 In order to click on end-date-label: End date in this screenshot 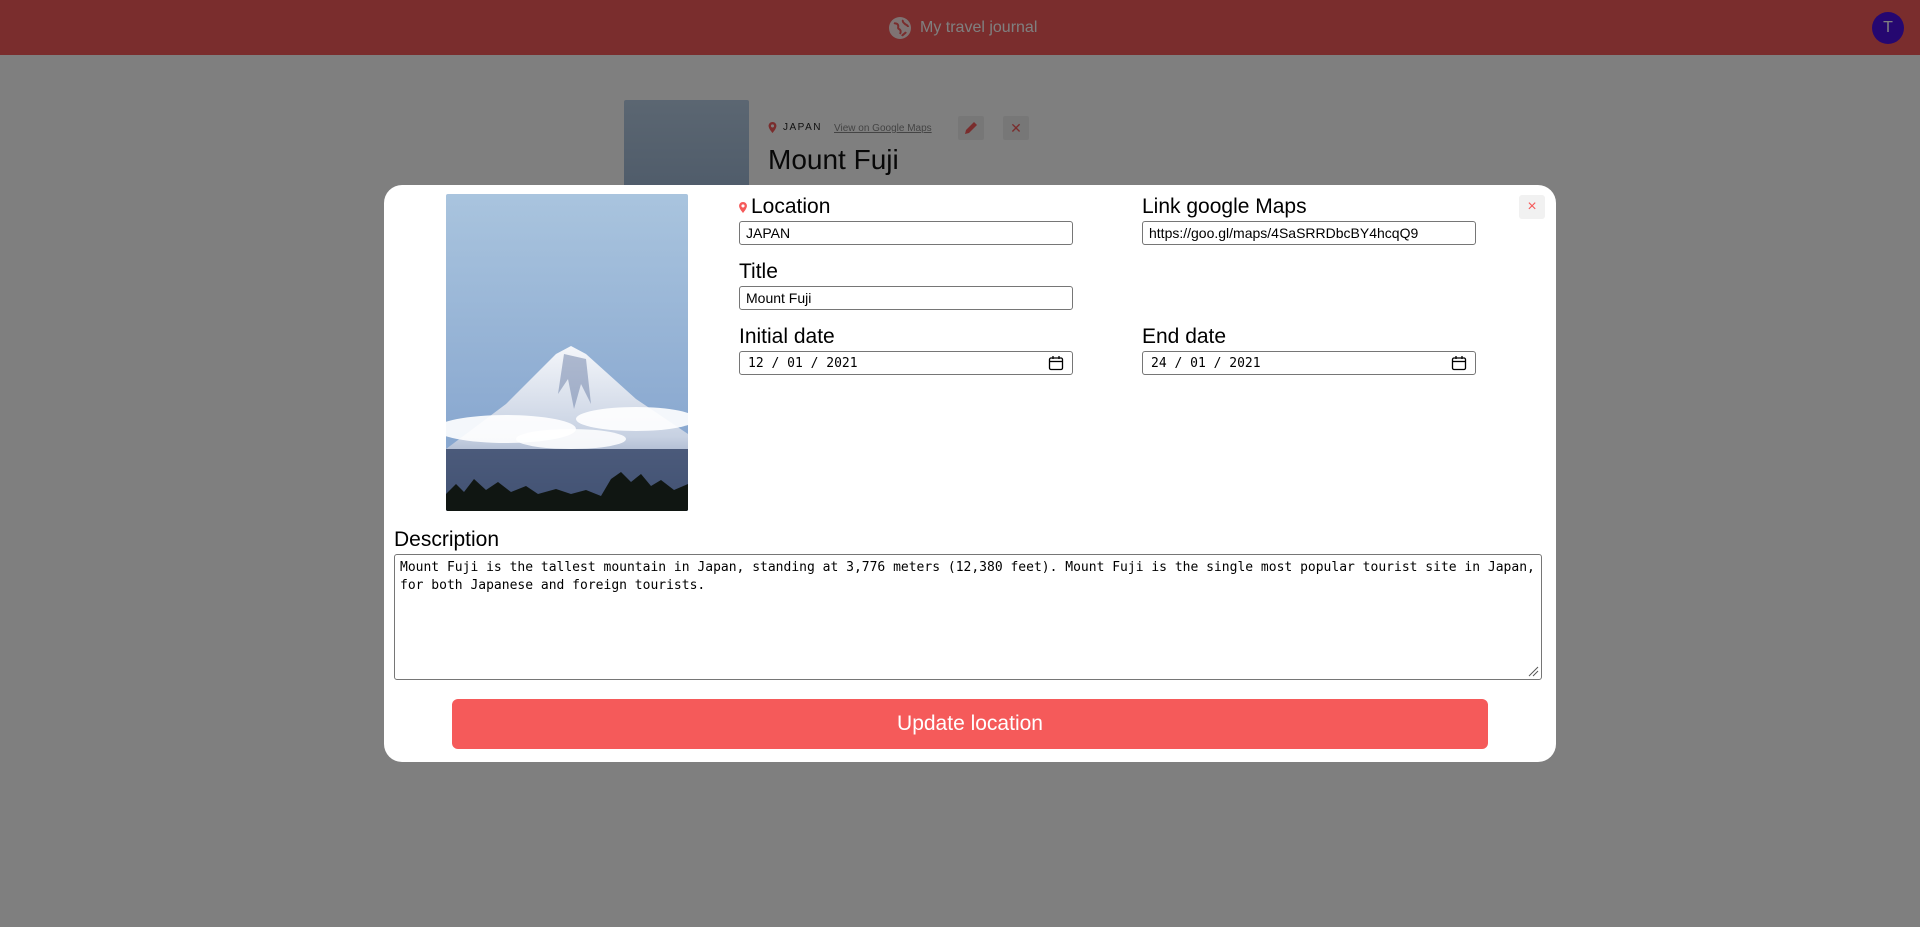, I will do `click(1184, 336)`.